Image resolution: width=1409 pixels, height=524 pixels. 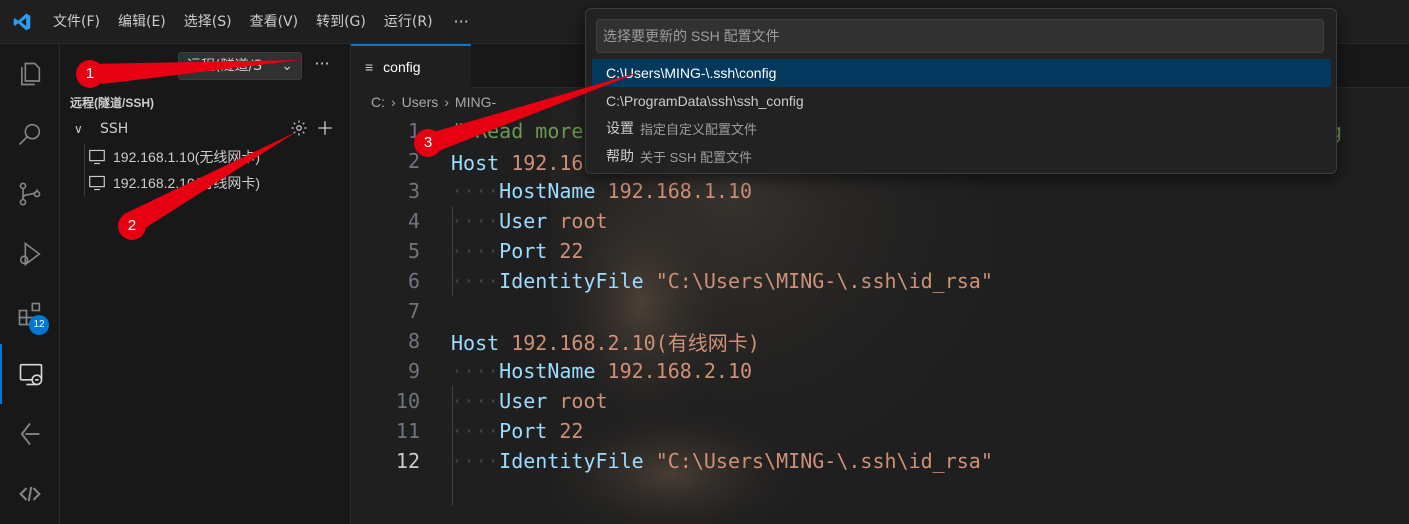 I want to click on quick-pick-item-label: C:\Users\MING-\.ssh\config, so click(x=691, y=73).